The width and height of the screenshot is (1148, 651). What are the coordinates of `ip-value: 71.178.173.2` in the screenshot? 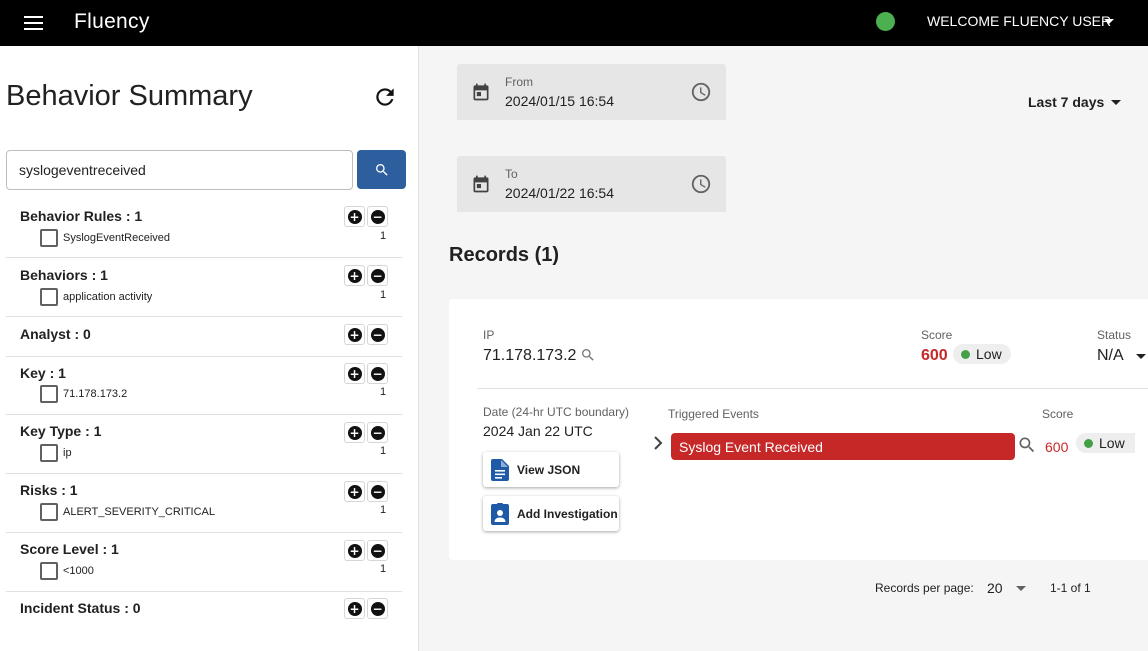 It's located at (530, 355).